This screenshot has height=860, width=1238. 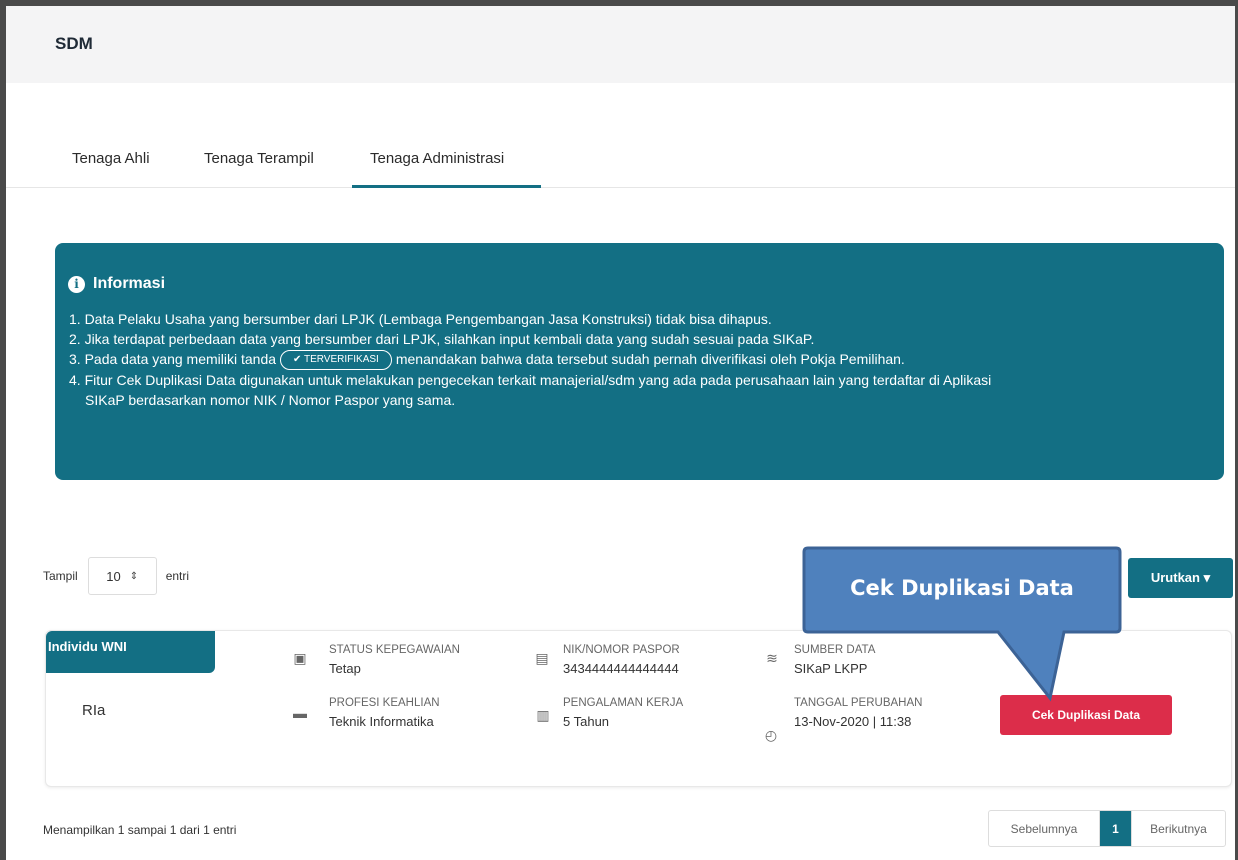 What do you see at coordinates (962, 623) in the screenshot?
I see `annotation-callout: Cek Duplikasi Data` at bounding box center [962, 623].